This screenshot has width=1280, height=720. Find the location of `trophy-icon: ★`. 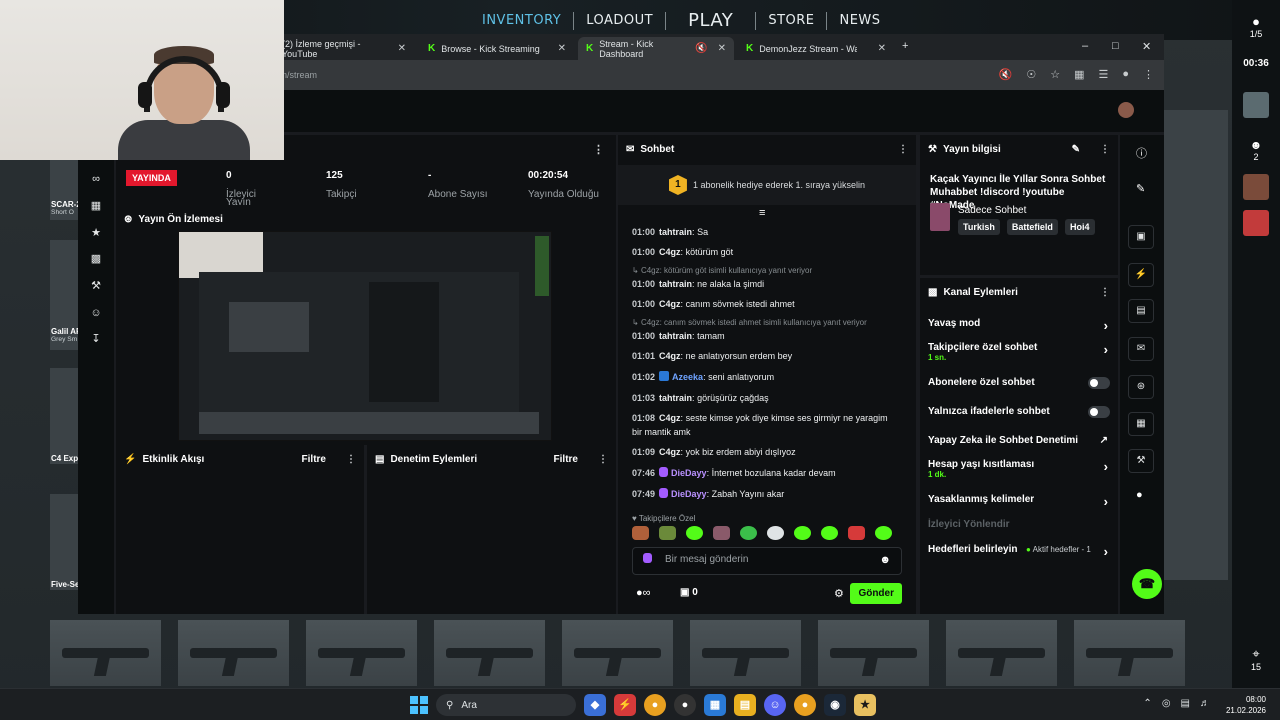

trophy-icon: ★ is located at coordinates (96, 233).